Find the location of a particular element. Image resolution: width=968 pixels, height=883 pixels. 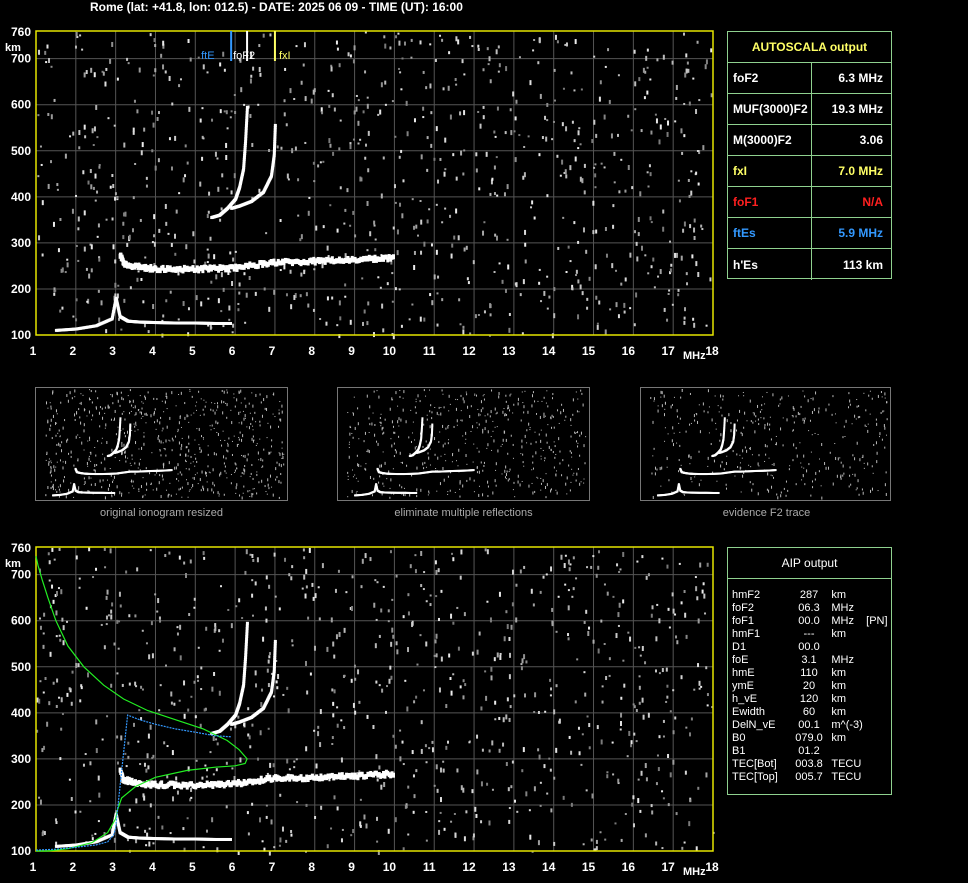

autoscala-value: 113 km is located at coordinates (862, 264).